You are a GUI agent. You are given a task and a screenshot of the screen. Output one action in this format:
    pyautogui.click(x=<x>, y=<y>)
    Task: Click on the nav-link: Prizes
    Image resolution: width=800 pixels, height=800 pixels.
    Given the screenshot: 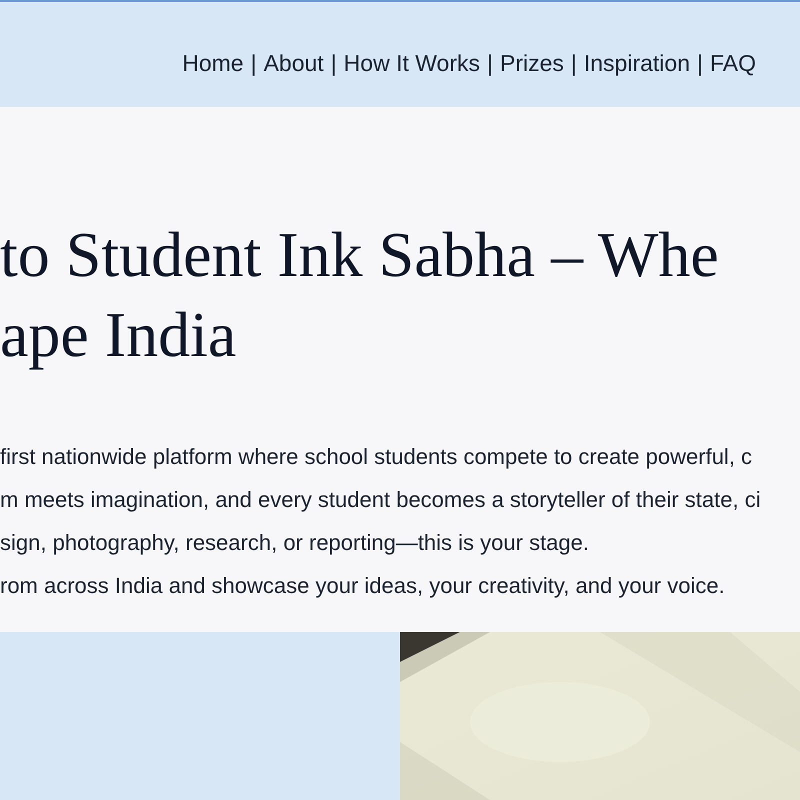 What is the action you would take?
    pyautogui.click(x=532, y=63)
    